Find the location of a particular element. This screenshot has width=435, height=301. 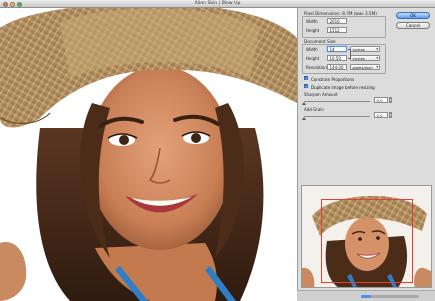

sharpen-amount-label: Sharpen Amount is located at coordinates (321, 94).